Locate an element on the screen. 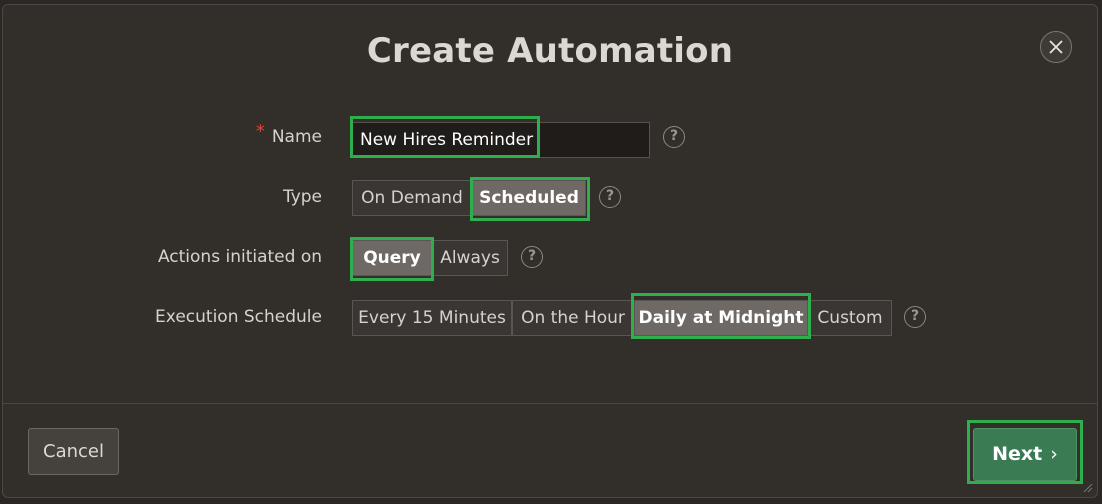 This screenshot has width=1102, height=504. schedule-option-daily-at-midnight: Daily at Midnight is located at coordinates (721, 318).